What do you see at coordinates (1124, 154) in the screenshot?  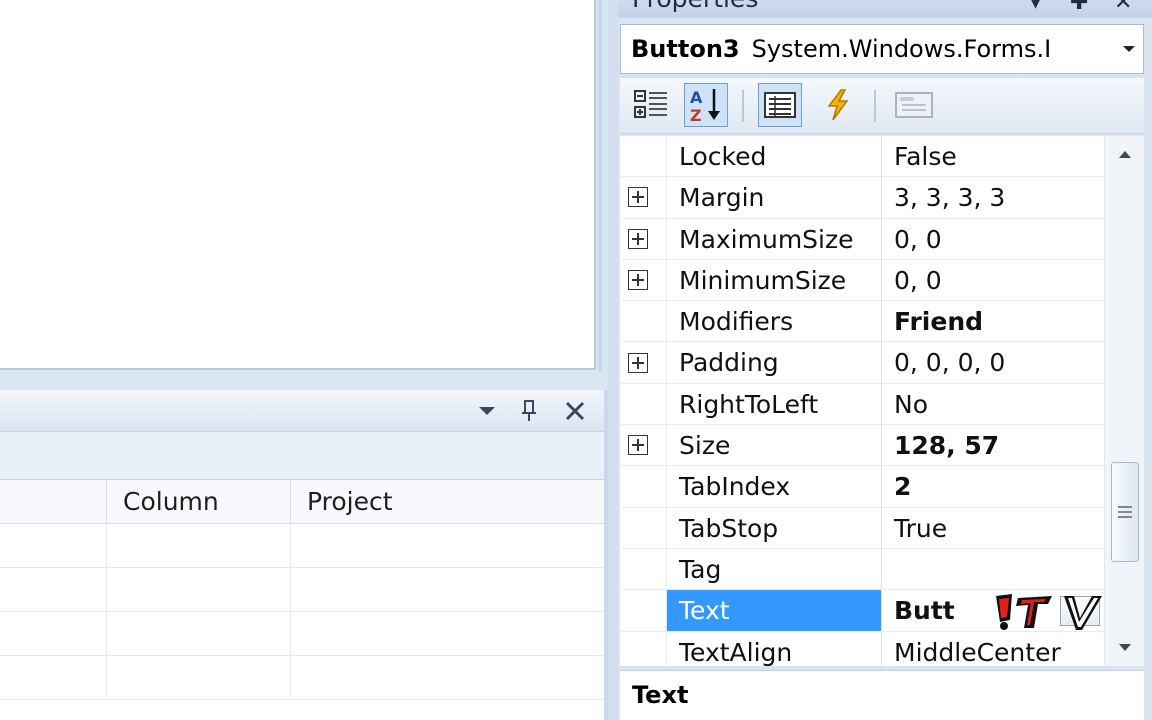 I see `scroll-up-icon` at bounding box center [1124, 154].